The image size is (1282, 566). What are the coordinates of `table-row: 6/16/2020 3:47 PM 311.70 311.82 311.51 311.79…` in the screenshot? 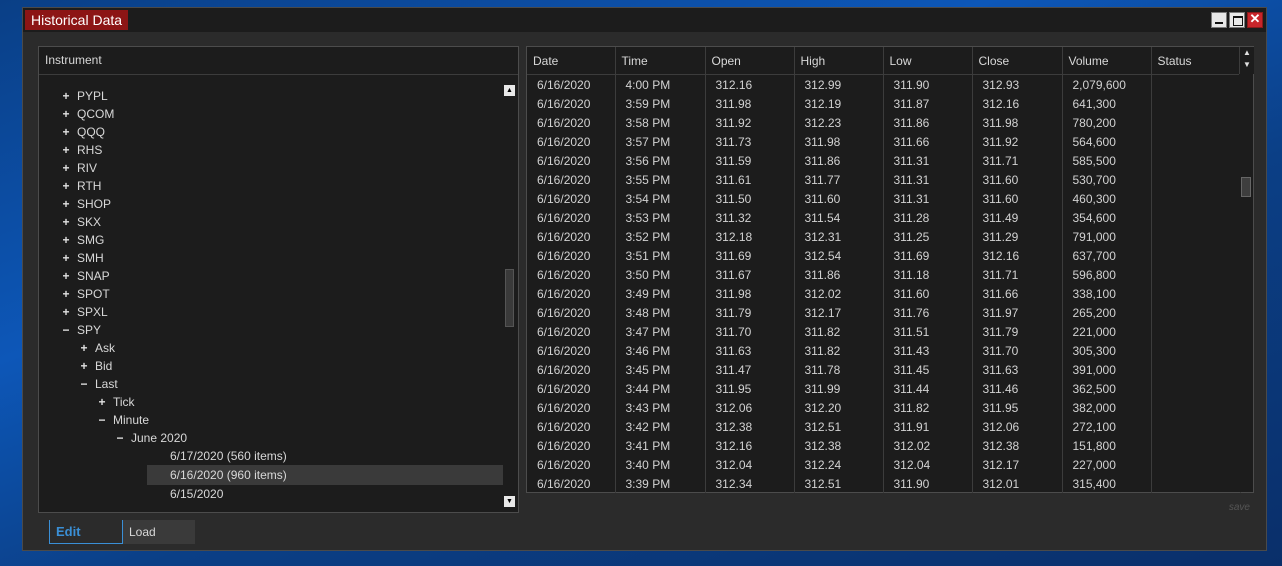 It's located at (884, 331).